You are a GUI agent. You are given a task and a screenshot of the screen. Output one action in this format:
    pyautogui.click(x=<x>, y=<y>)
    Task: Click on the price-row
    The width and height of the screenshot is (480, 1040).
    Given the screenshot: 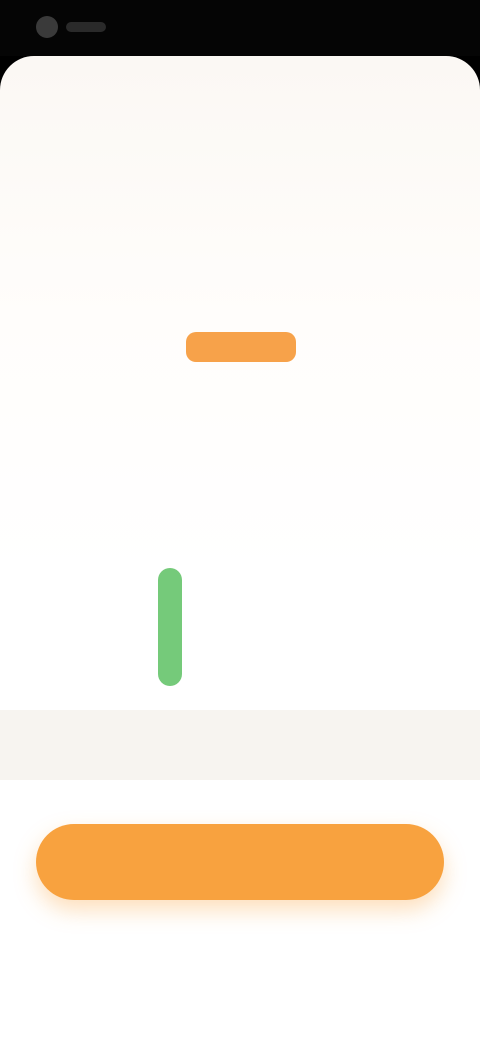 What is the action you would take?
    pyautogui.click(x=240, y=745)
    